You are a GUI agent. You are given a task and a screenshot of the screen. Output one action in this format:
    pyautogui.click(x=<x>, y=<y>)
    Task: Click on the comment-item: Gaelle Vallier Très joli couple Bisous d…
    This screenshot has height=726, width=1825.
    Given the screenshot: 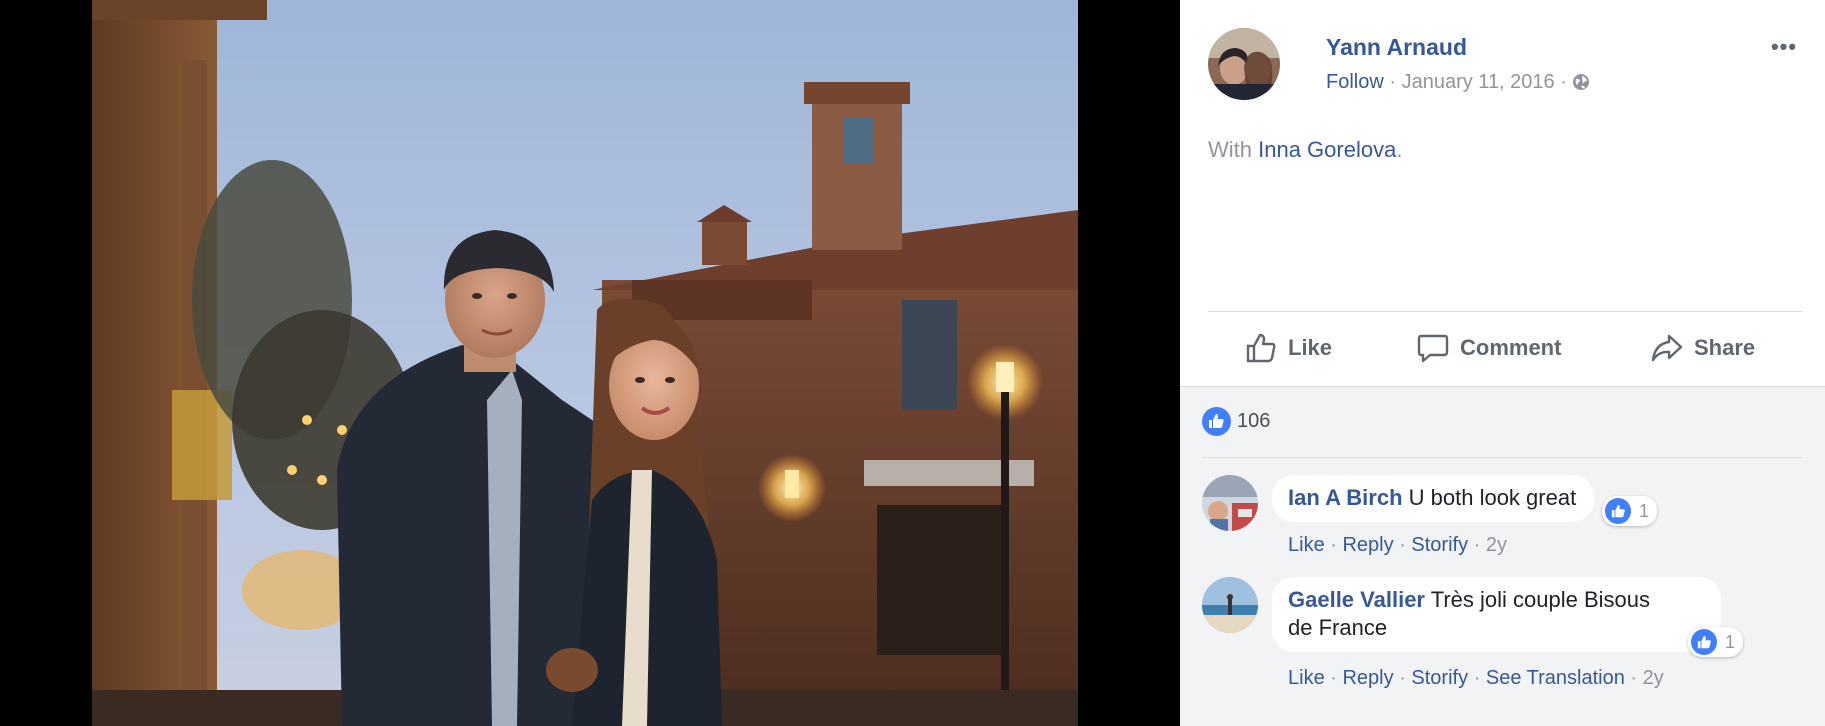 What is the action you would take?
    pyautogui.click(x=1502, y=637)
    